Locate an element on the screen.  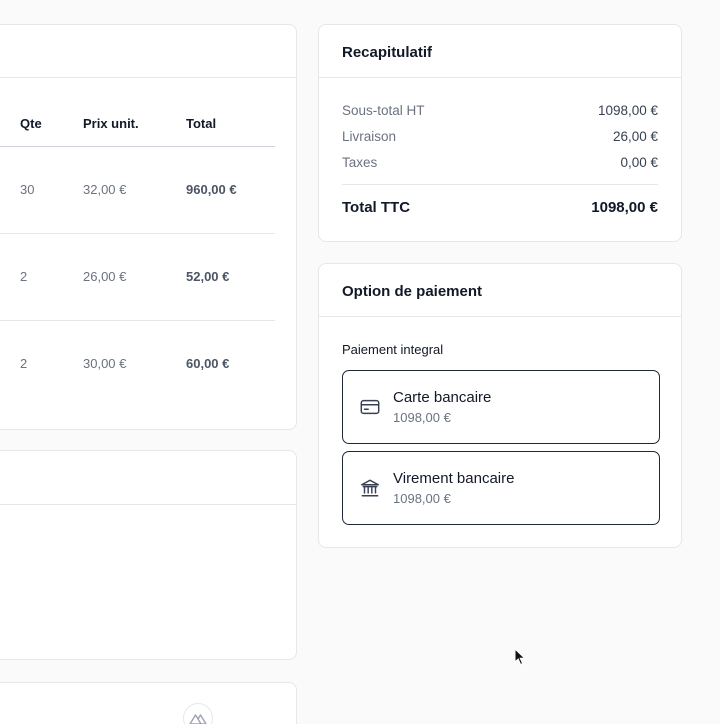
table-header: Qte Prix unit. Total is located at coordinates (137, 120).